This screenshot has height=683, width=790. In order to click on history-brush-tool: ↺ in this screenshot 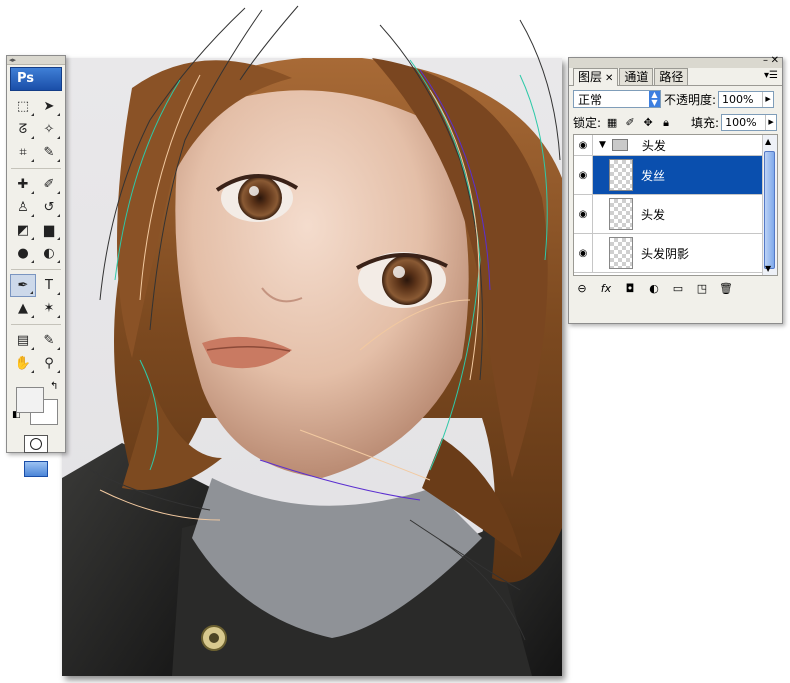, I will do `click(49, 207)`.